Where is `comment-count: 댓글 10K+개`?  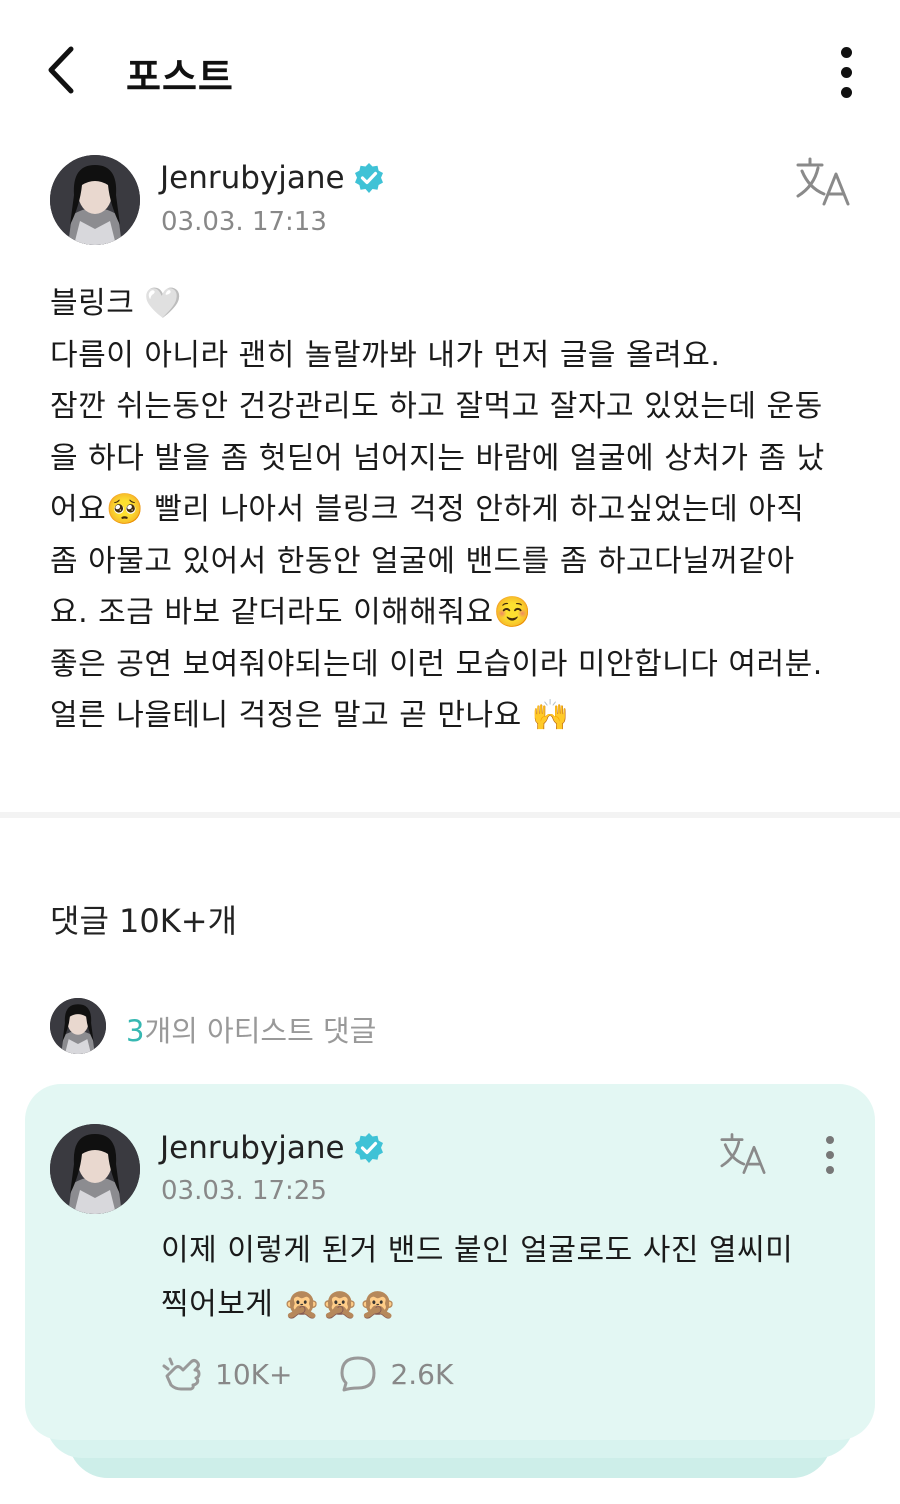
comment-count: 댓글 10K+개 is located at coordinates (144, 921).